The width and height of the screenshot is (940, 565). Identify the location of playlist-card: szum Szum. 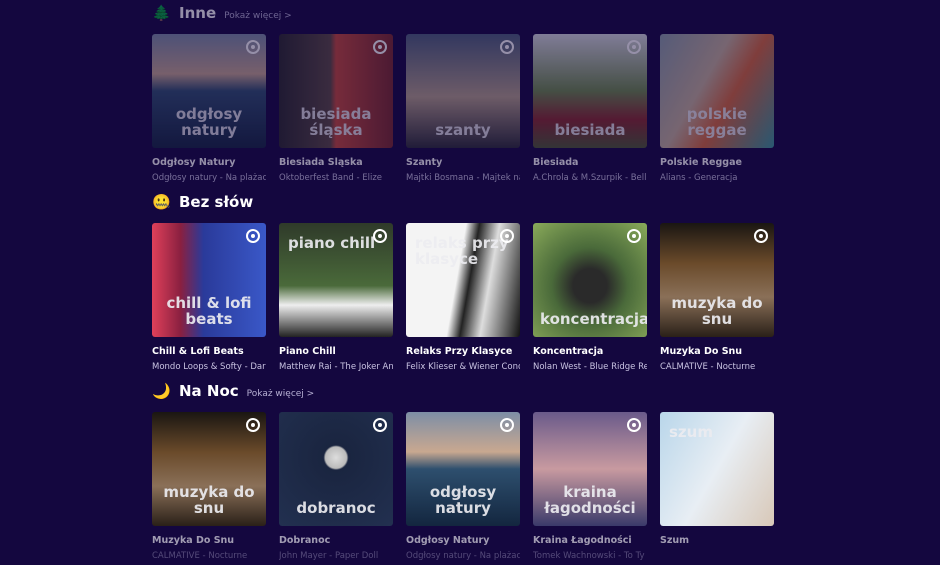
(717, 486).